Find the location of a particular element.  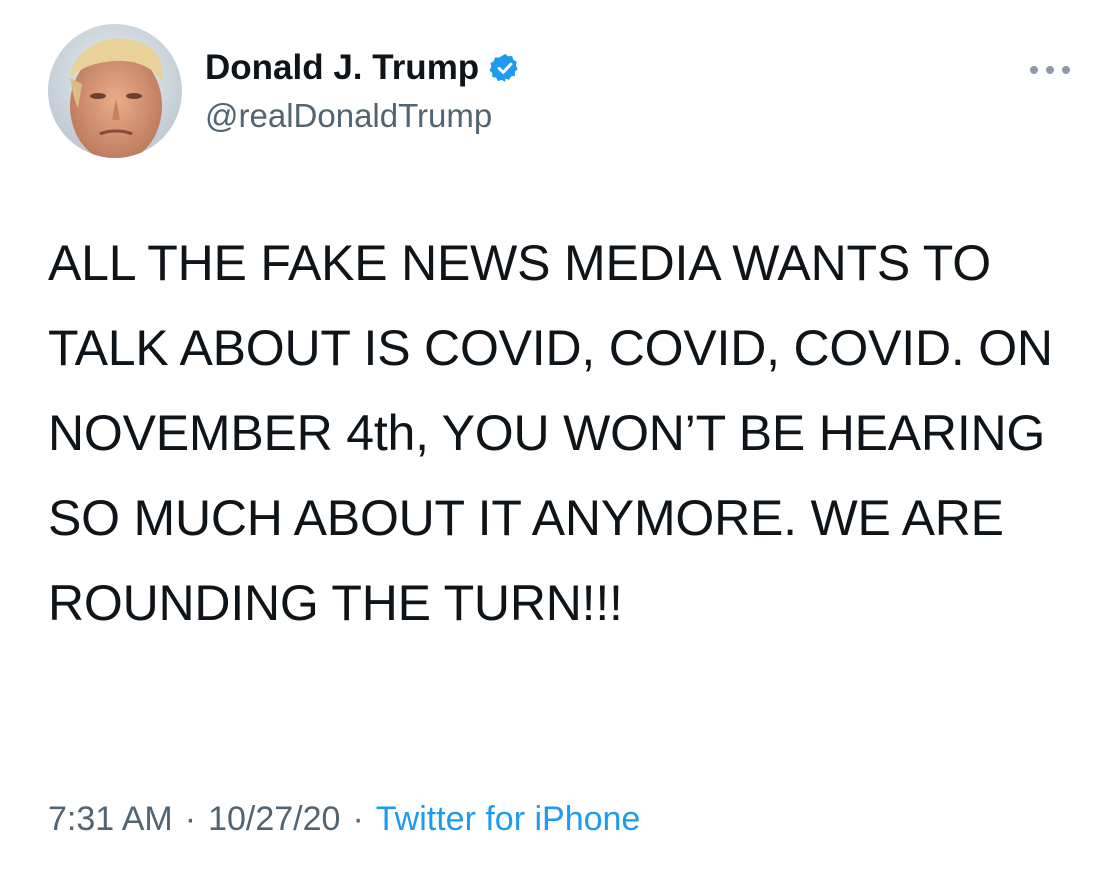

display-name: Donald J. Trump is located at coordinates (342, 68).